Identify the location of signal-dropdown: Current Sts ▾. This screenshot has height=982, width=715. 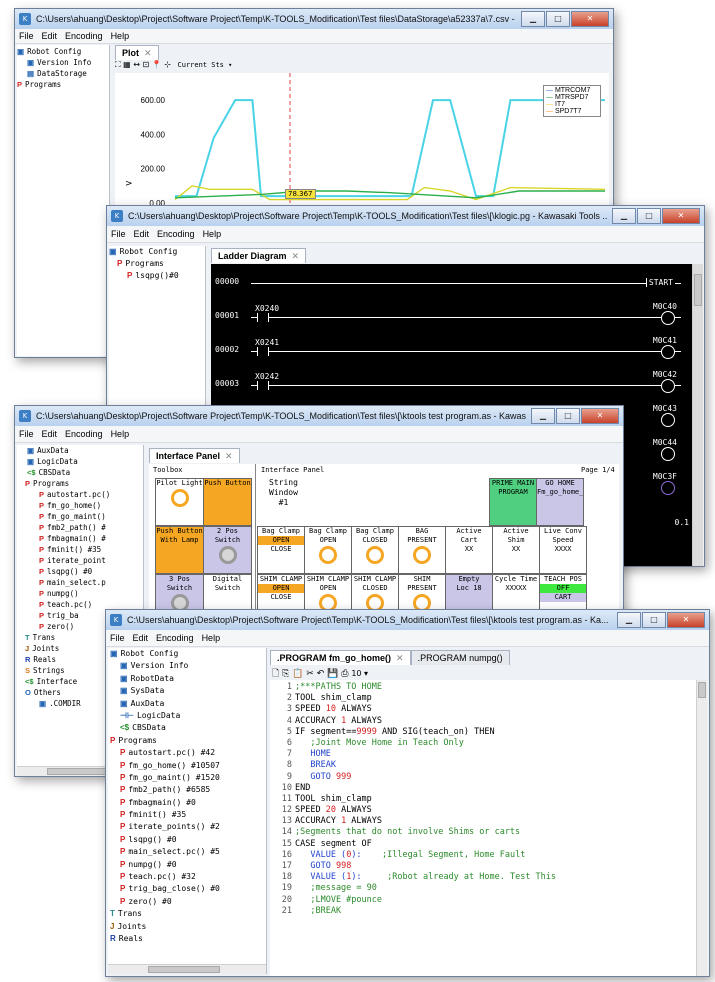
(205, 65).